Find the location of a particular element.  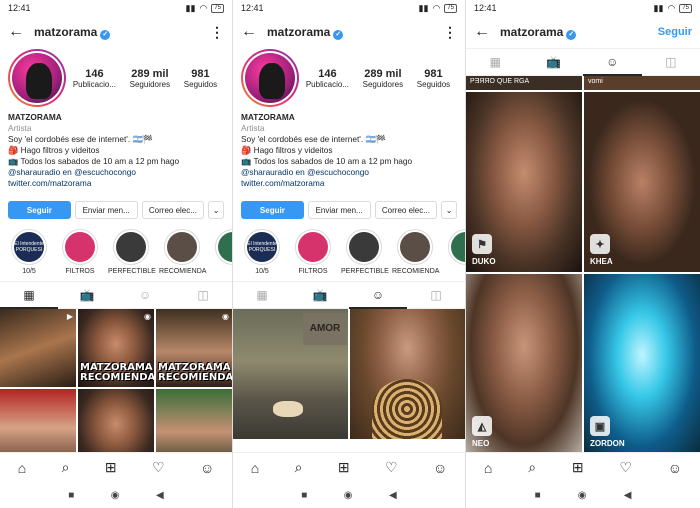

tagged-icon: ◫ is located at coordinates (203, 295).